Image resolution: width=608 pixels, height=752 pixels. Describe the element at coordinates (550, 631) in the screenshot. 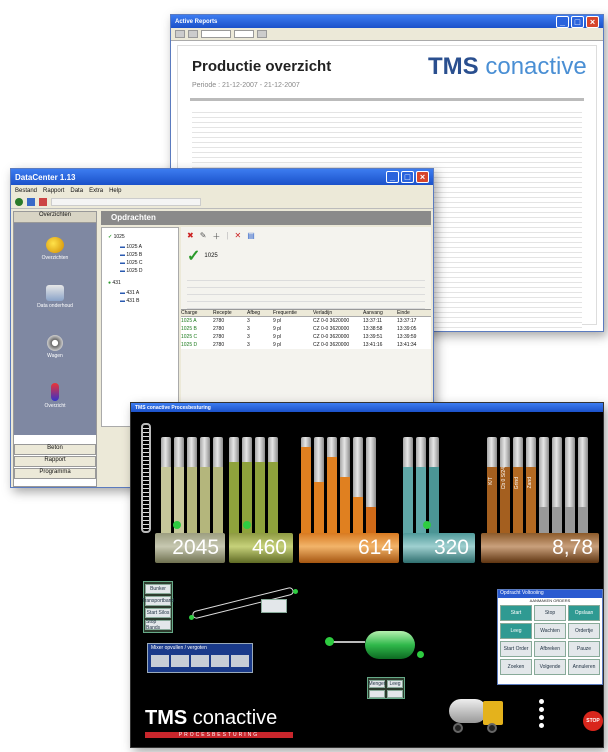

I see `order-button: Wachten` at that location.